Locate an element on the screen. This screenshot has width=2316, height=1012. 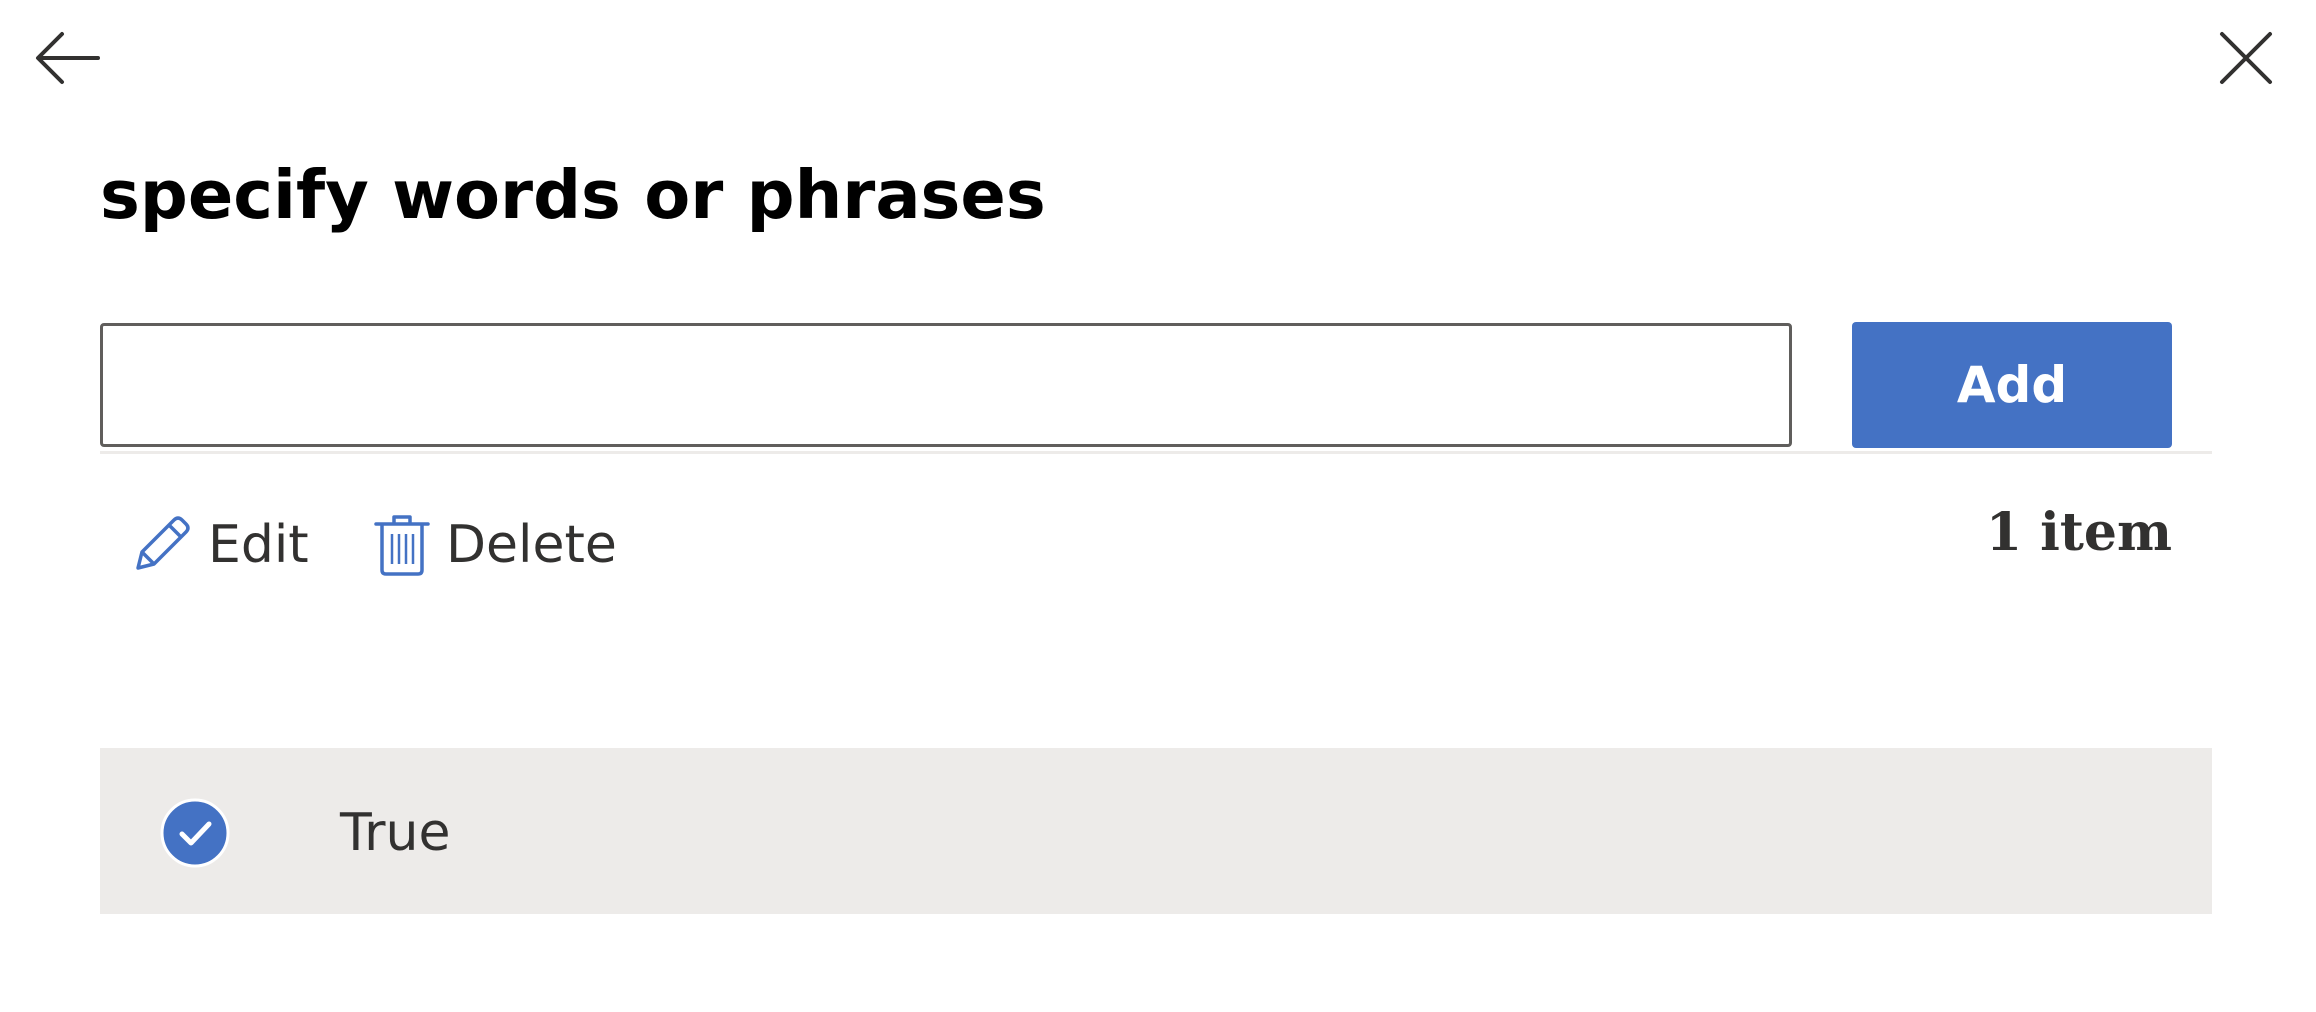
delete-label: Delete is located at coordinates (531, 545).